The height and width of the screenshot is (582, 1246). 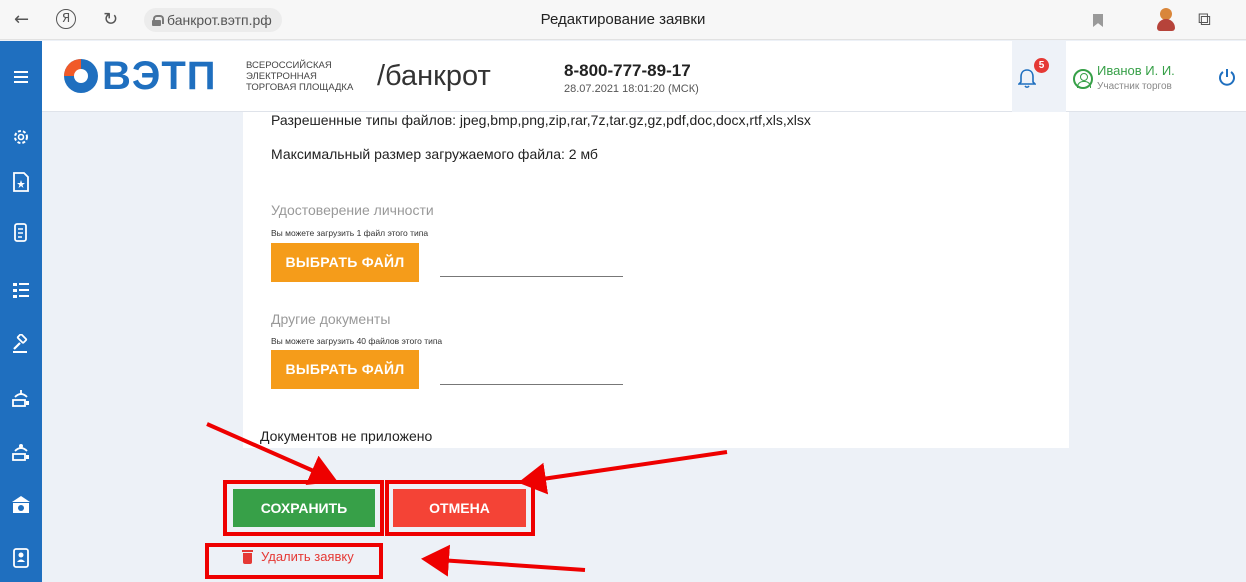 I want to click on lock-icon, so click(x=158, y=20).